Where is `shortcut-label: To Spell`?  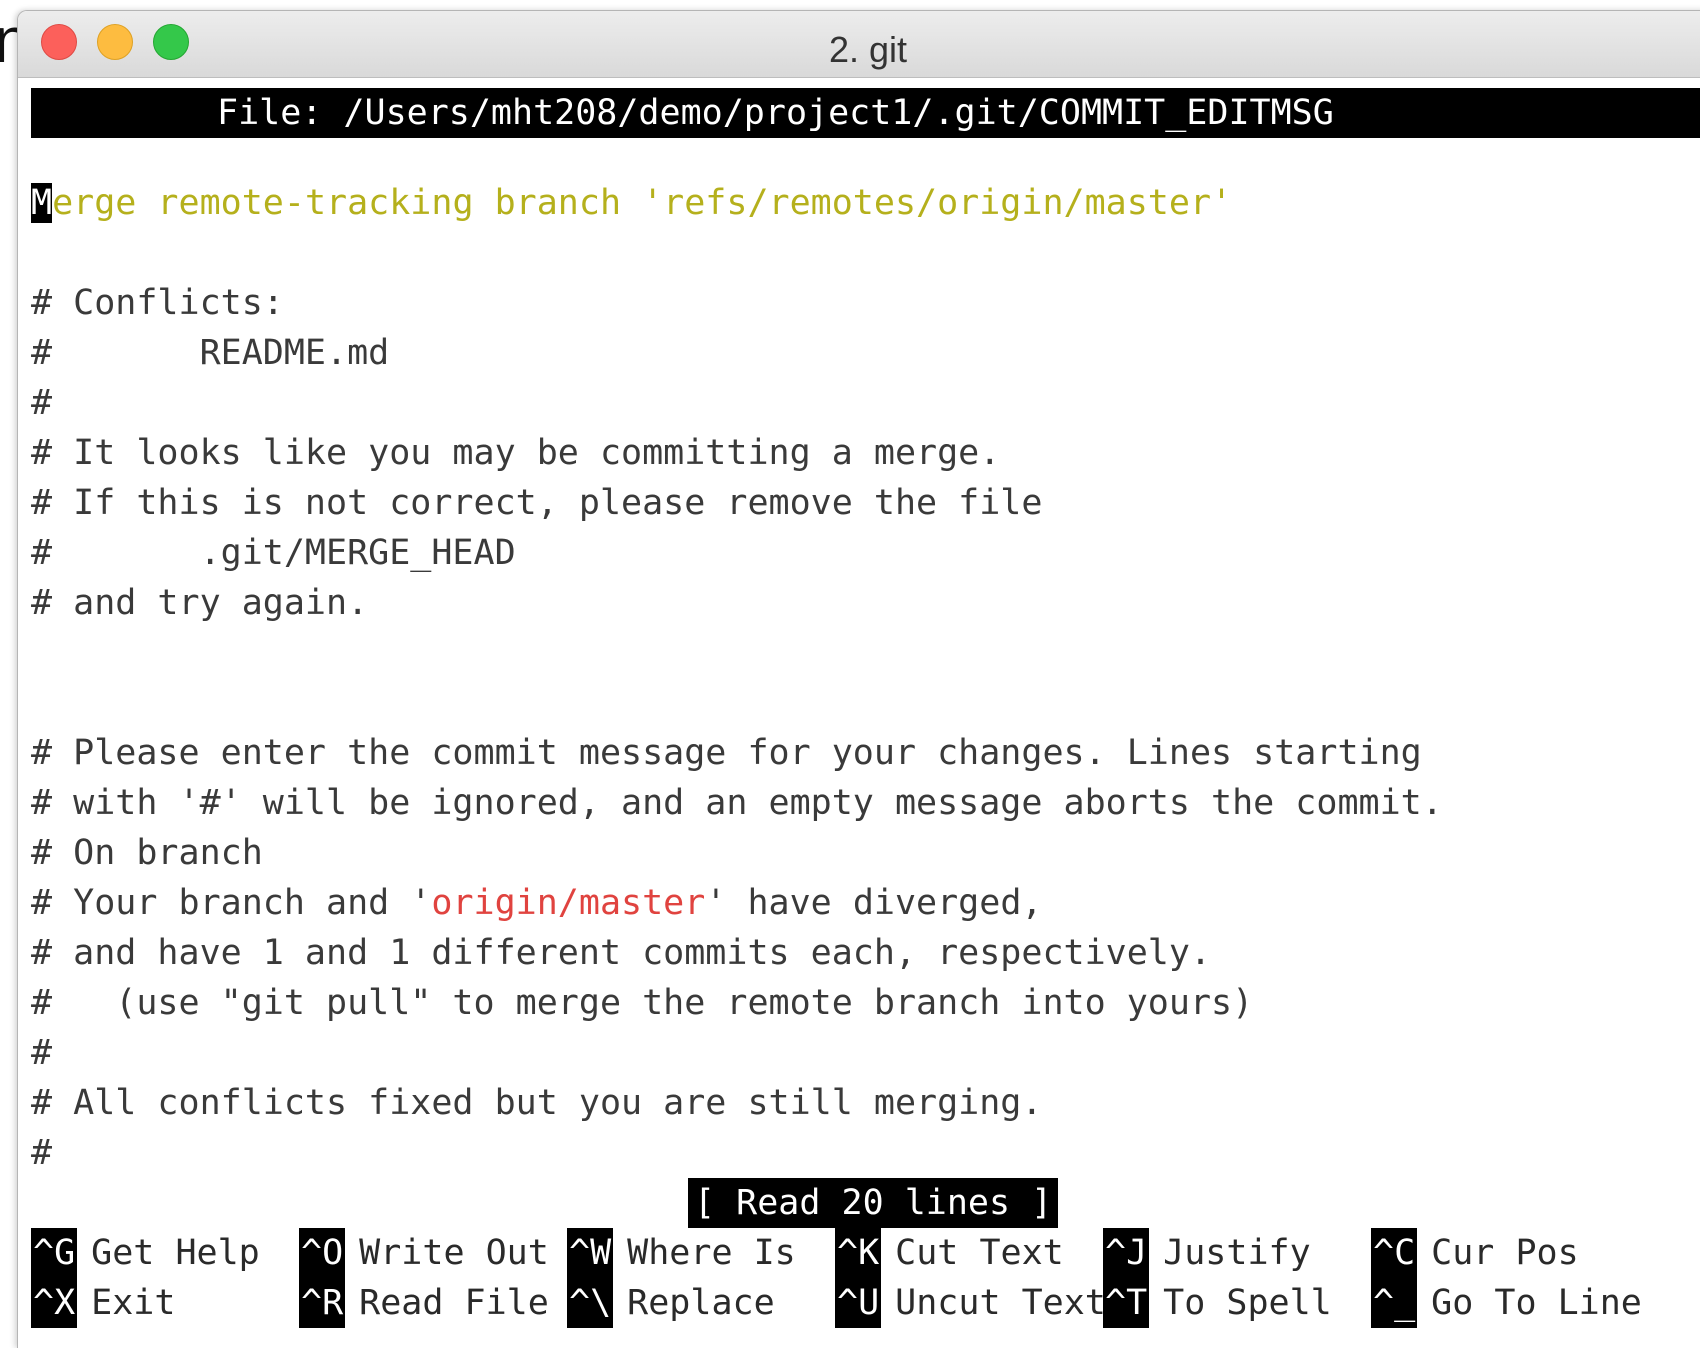
shortcut-label: To Spell is located at coordinates (1247, 1303).